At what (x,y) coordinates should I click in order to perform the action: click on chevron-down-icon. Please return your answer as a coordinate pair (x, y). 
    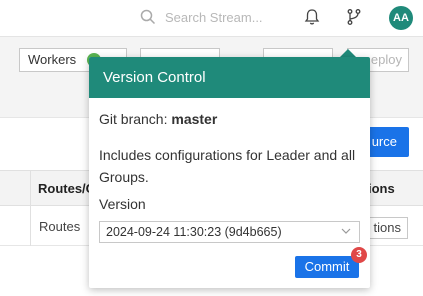
    Looking at the image, I should click on (346, 231).